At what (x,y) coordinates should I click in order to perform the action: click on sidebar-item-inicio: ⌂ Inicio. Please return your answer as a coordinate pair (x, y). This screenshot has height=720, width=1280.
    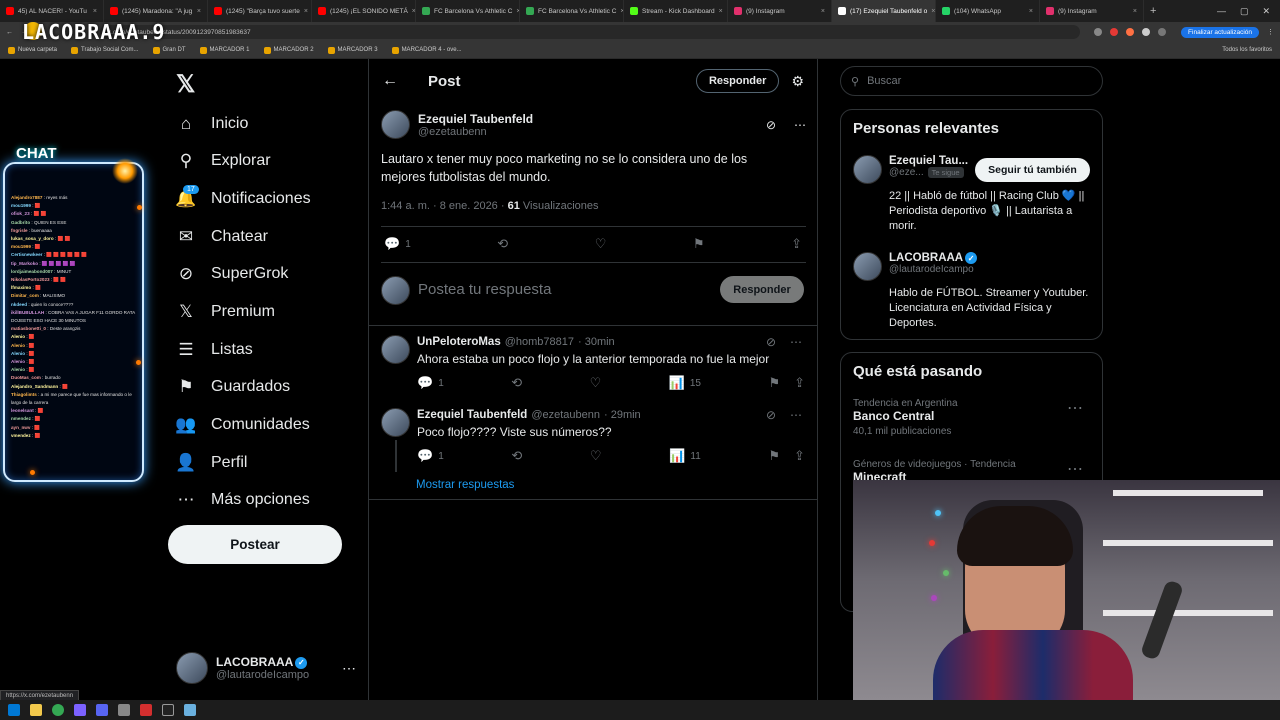
    Looking at the image, I should click on (212, 124).